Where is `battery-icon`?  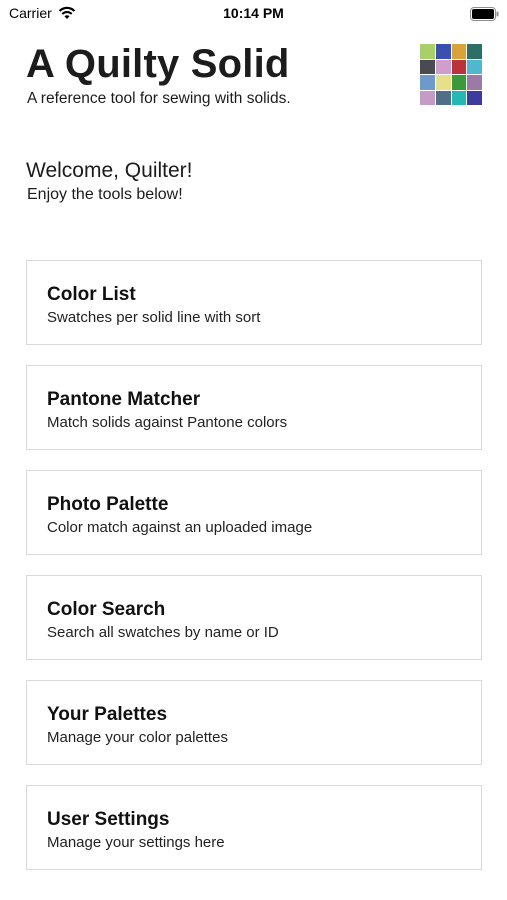
battery-icon is located at coordinates (484, 14).